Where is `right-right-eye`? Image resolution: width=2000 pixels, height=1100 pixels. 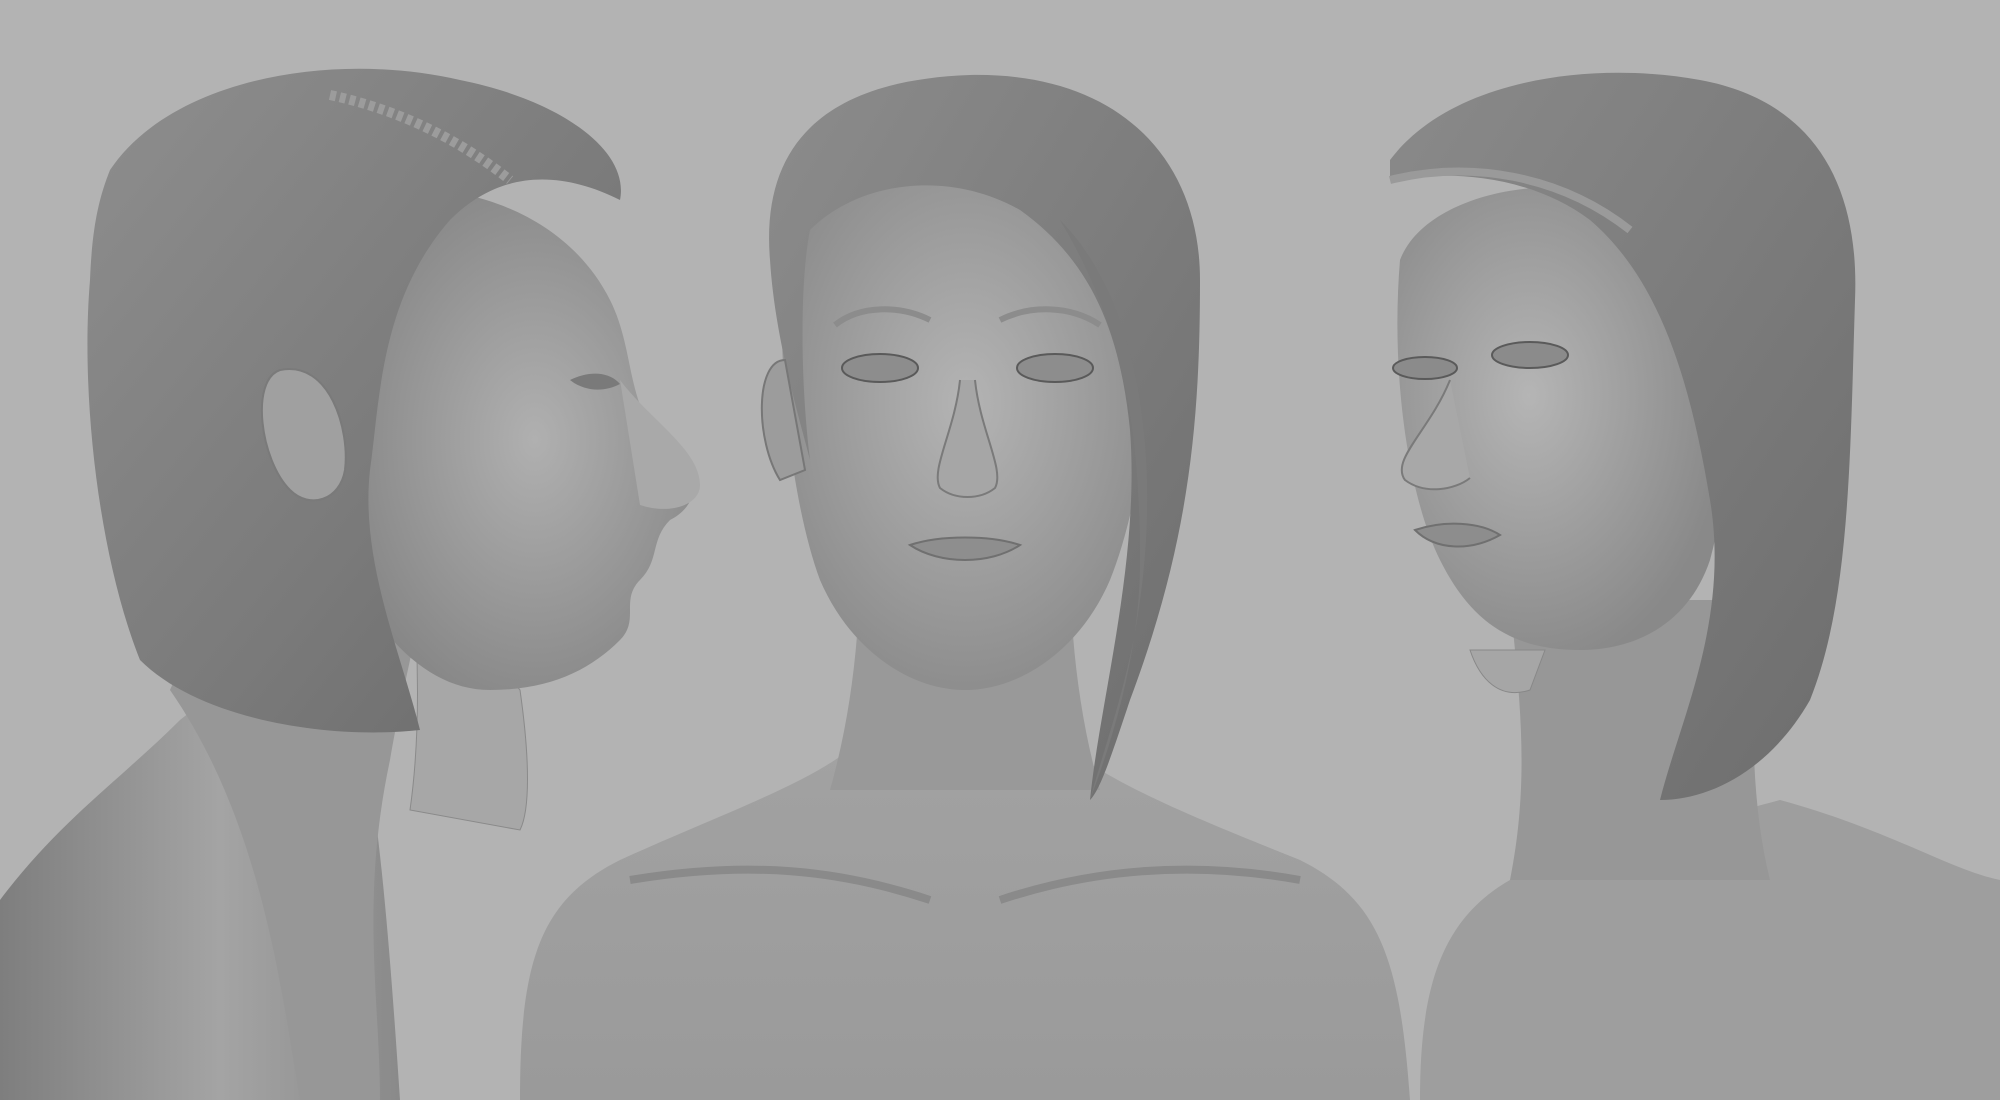 right-right-eye is located at coordinates (1530, 355).